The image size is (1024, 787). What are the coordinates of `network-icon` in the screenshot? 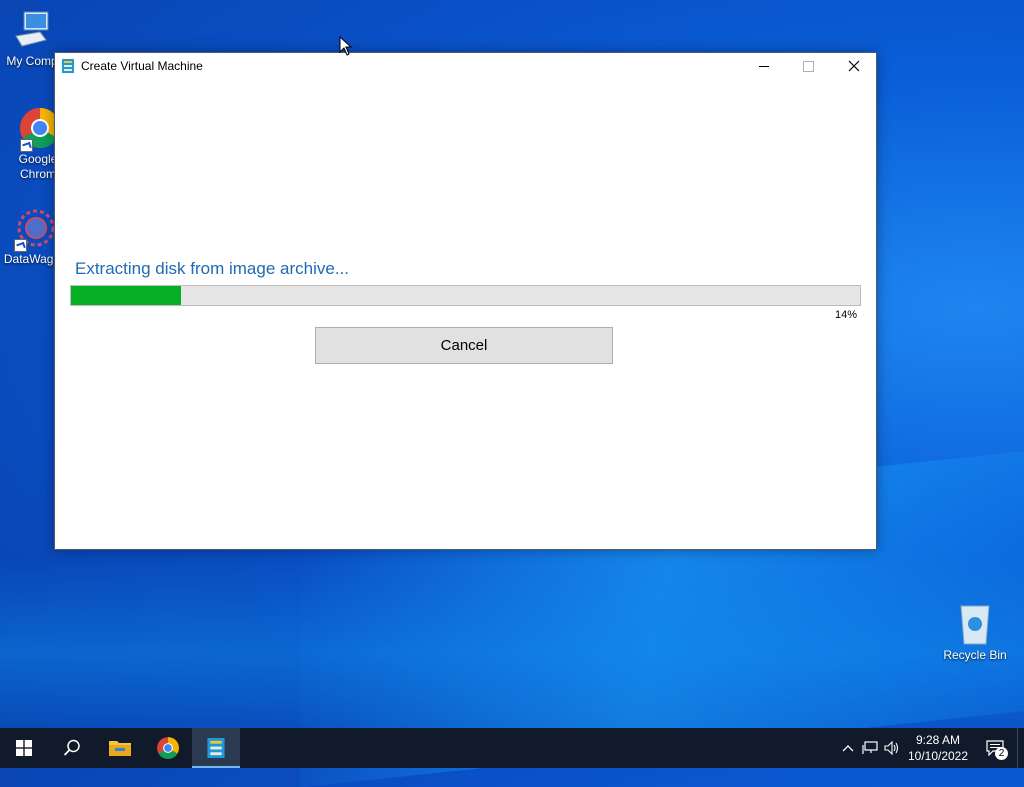 It's located at (870, 747).